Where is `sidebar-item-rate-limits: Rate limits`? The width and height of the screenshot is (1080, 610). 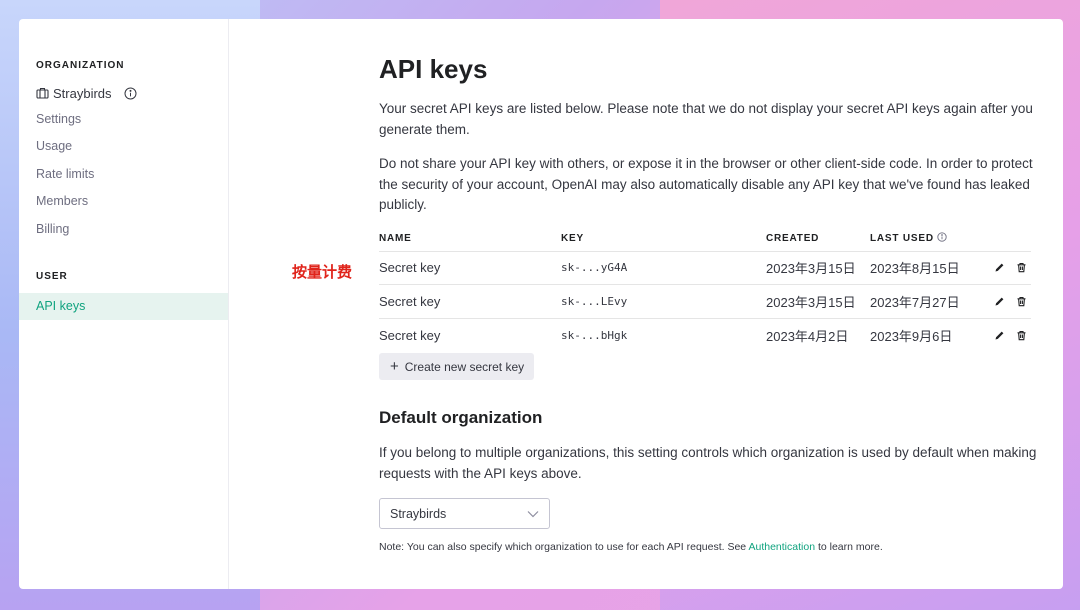 sidebar-item-rate-limits: Rate limits is located at coordinates (123, 174).